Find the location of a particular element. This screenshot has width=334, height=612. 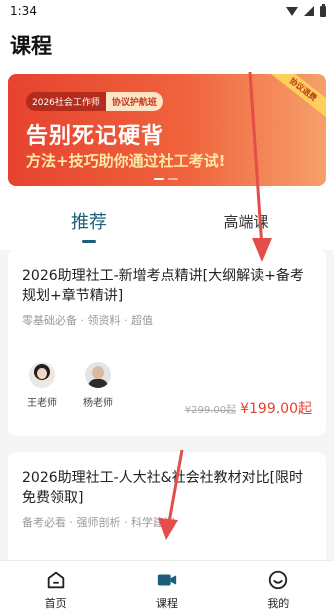

tabbar-home-label: 首页 is located at coordinates (55, 603).